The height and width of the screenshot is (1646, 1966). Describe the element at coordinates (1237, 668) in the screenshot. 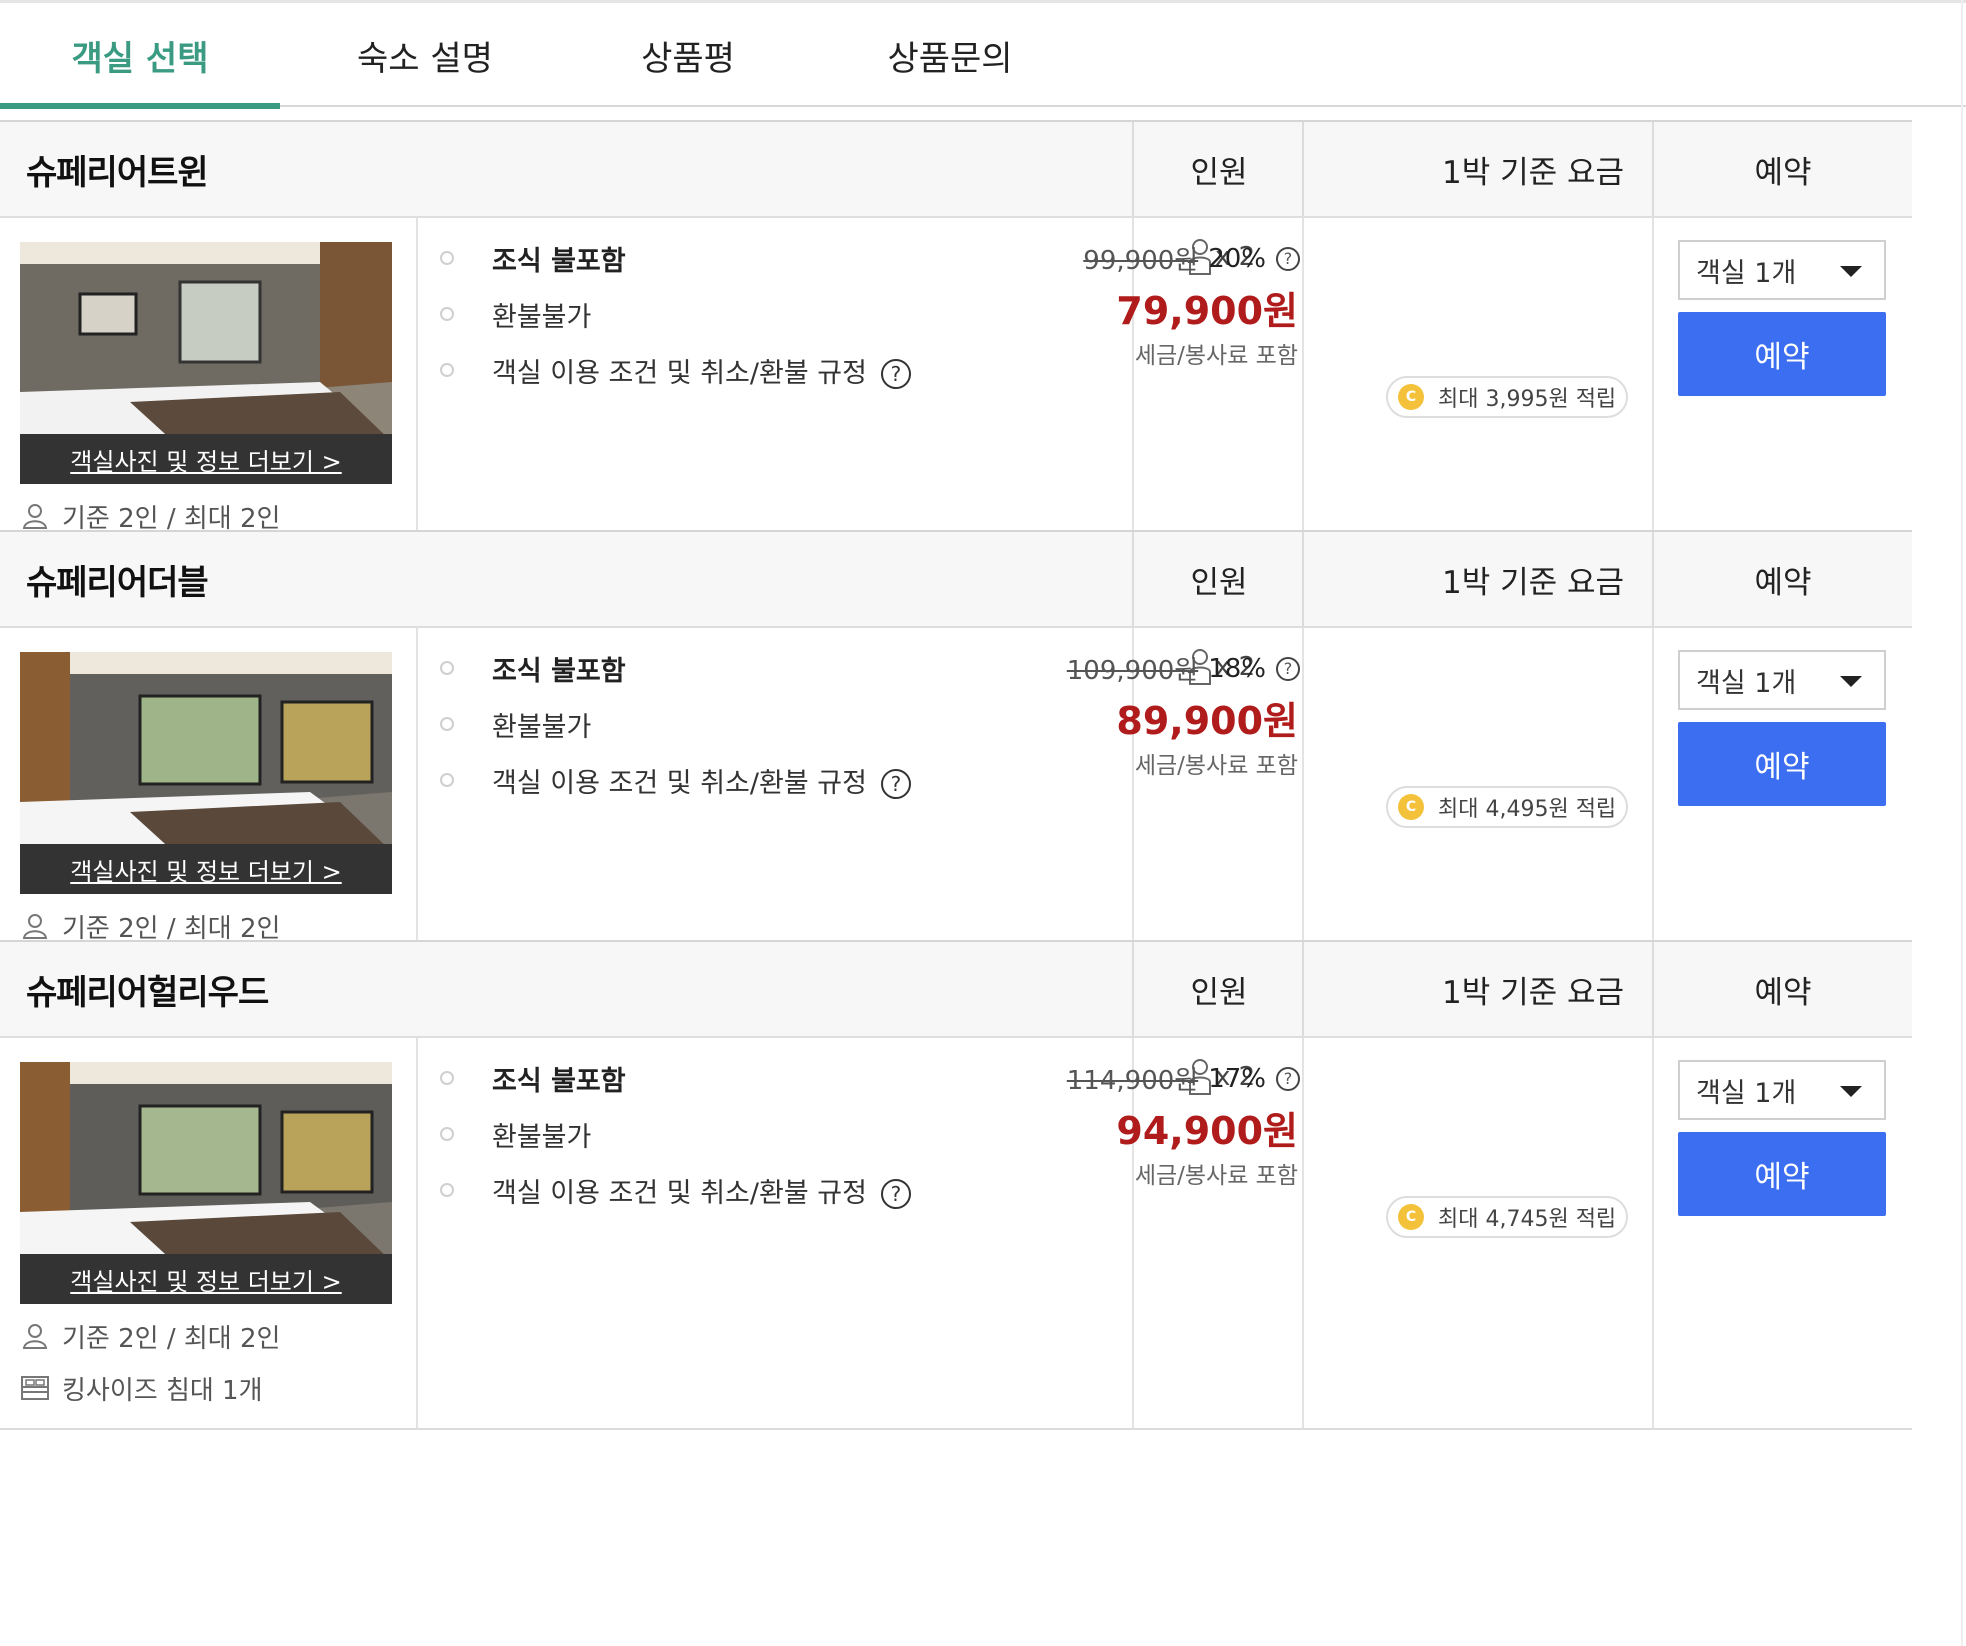

I see `discount-rate: 18%` at that location.